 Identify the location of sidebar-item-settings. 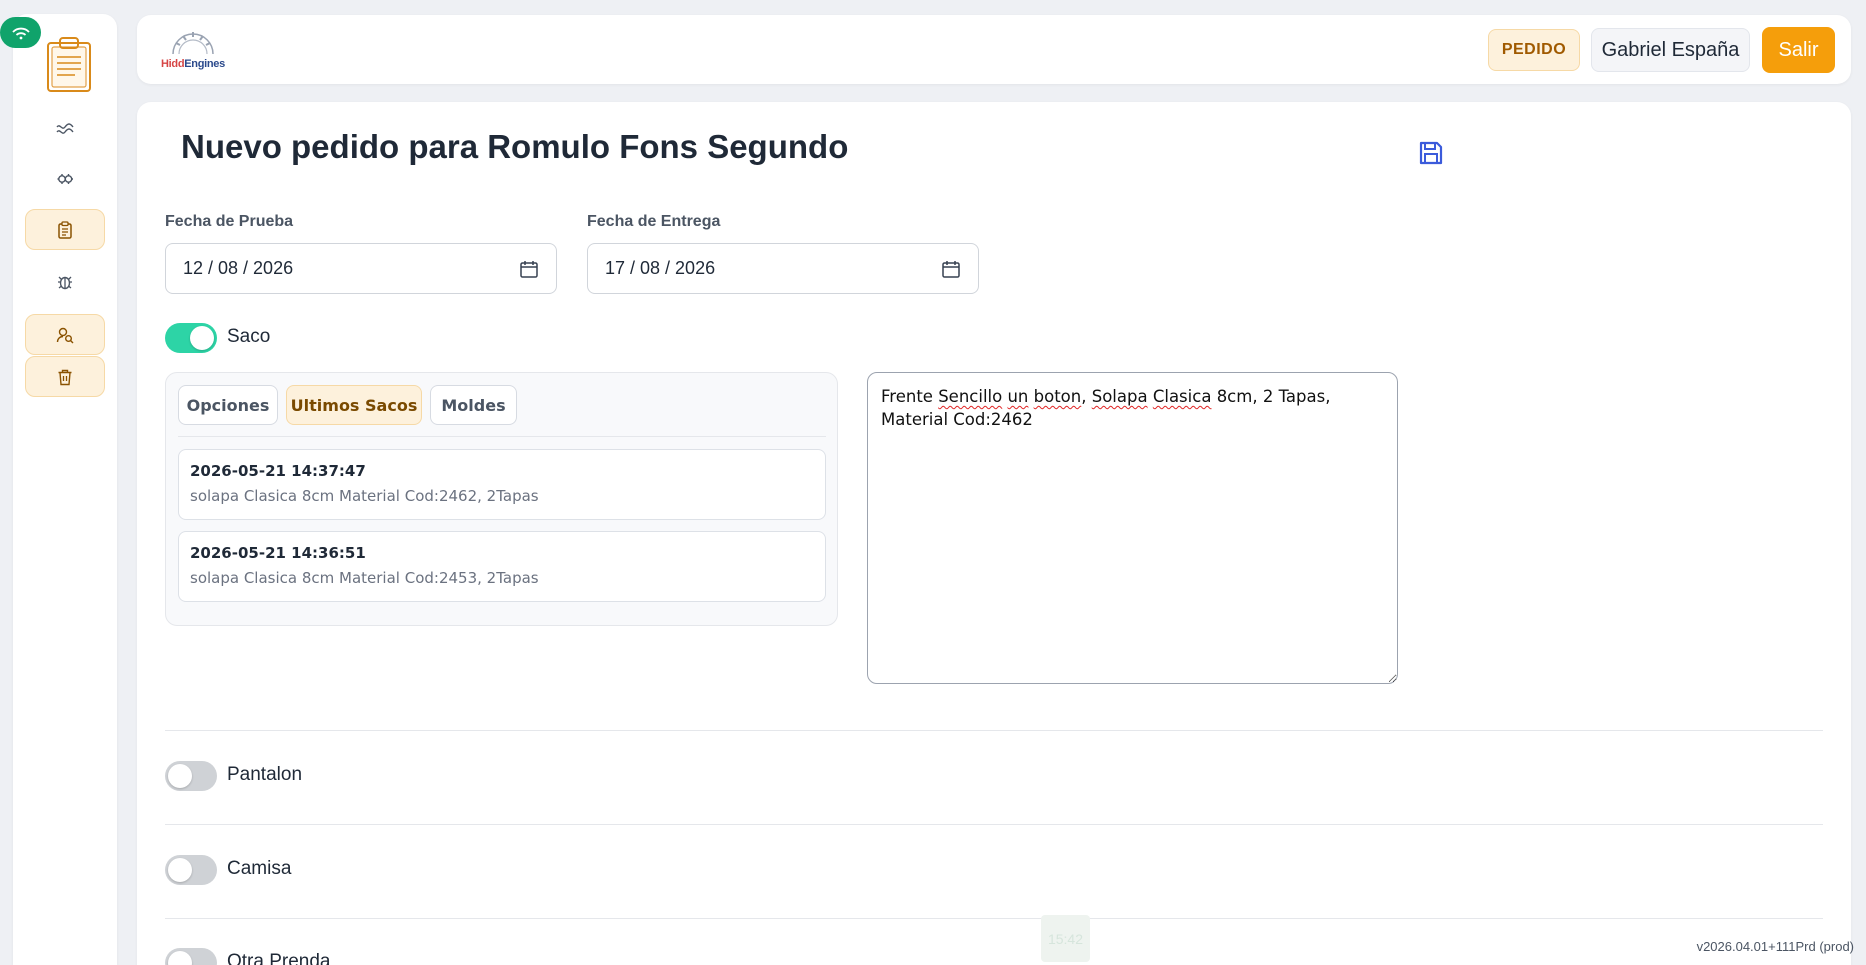
(65, 178).